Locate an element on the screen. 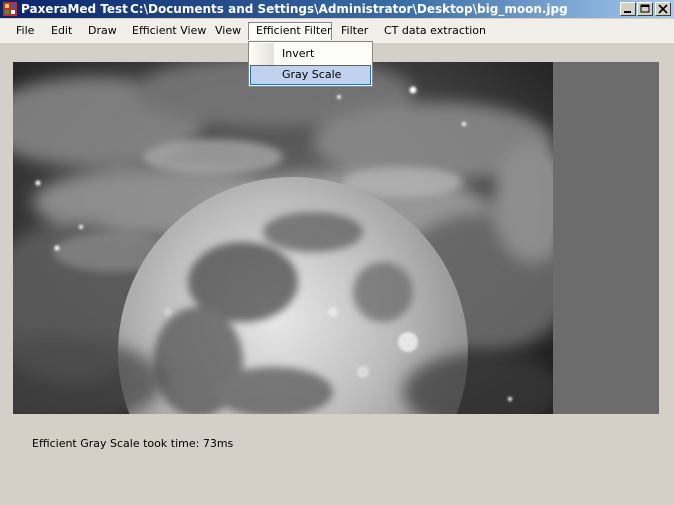 The width and height of the screenshot is (674, 505). efficient-filter-dropdown: Invert Gray Scale is located at coordinates (310, 64).